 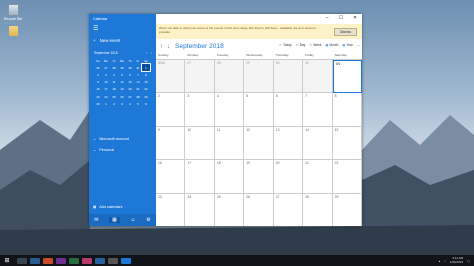 I want to click on mini-day-cell: 24, so click(x=106, y=96).